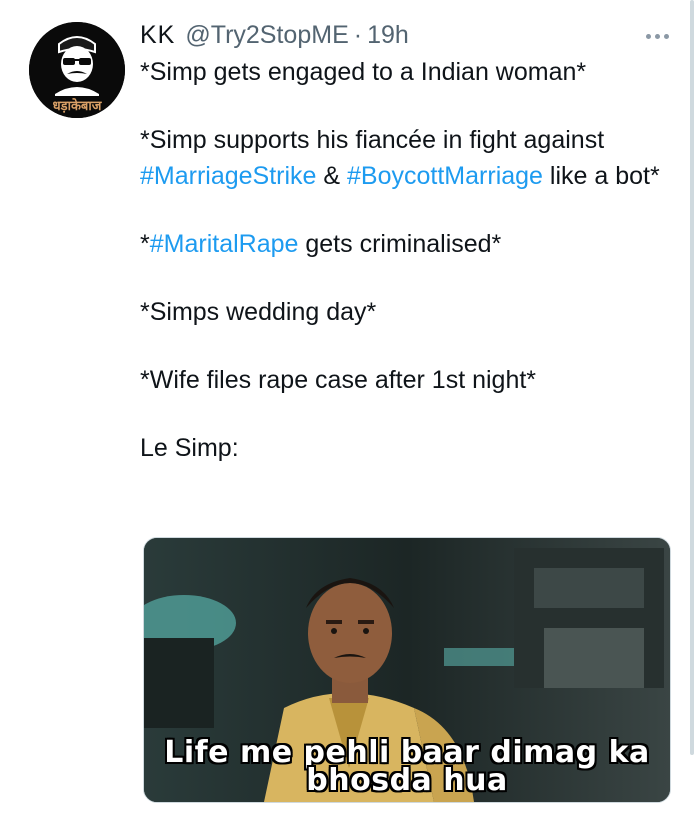 The height and width of the screenshot is (815, 700). I want to click on scrollbar, so click(692, 377).